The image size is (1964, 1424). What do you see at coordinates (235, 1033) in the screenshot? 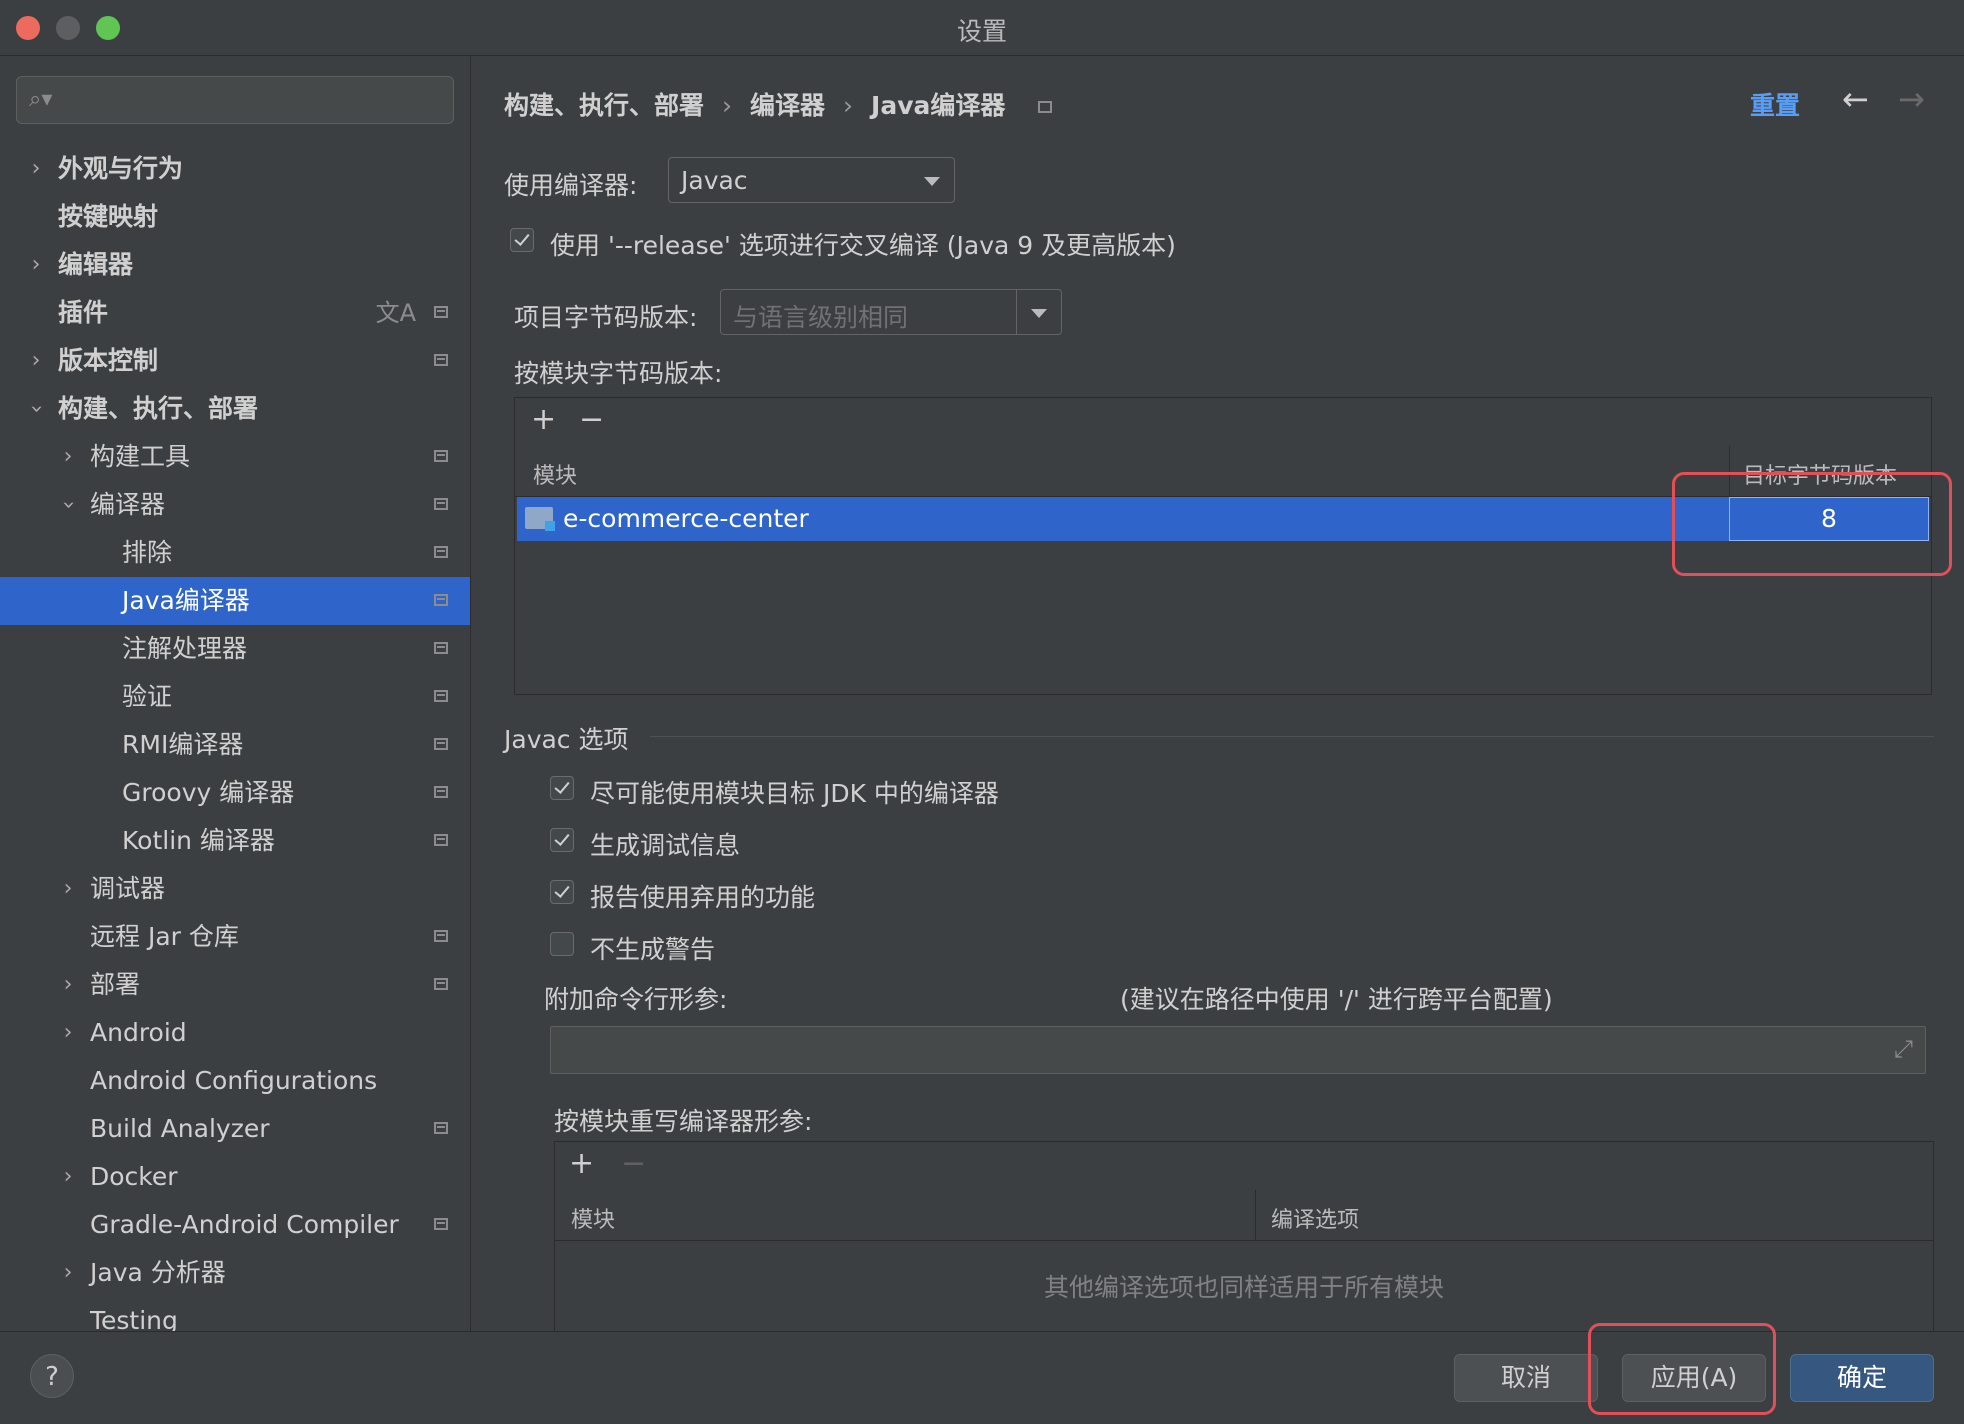
I see `sidebar-item-android: › Android` at bounding box center [235, 1033].